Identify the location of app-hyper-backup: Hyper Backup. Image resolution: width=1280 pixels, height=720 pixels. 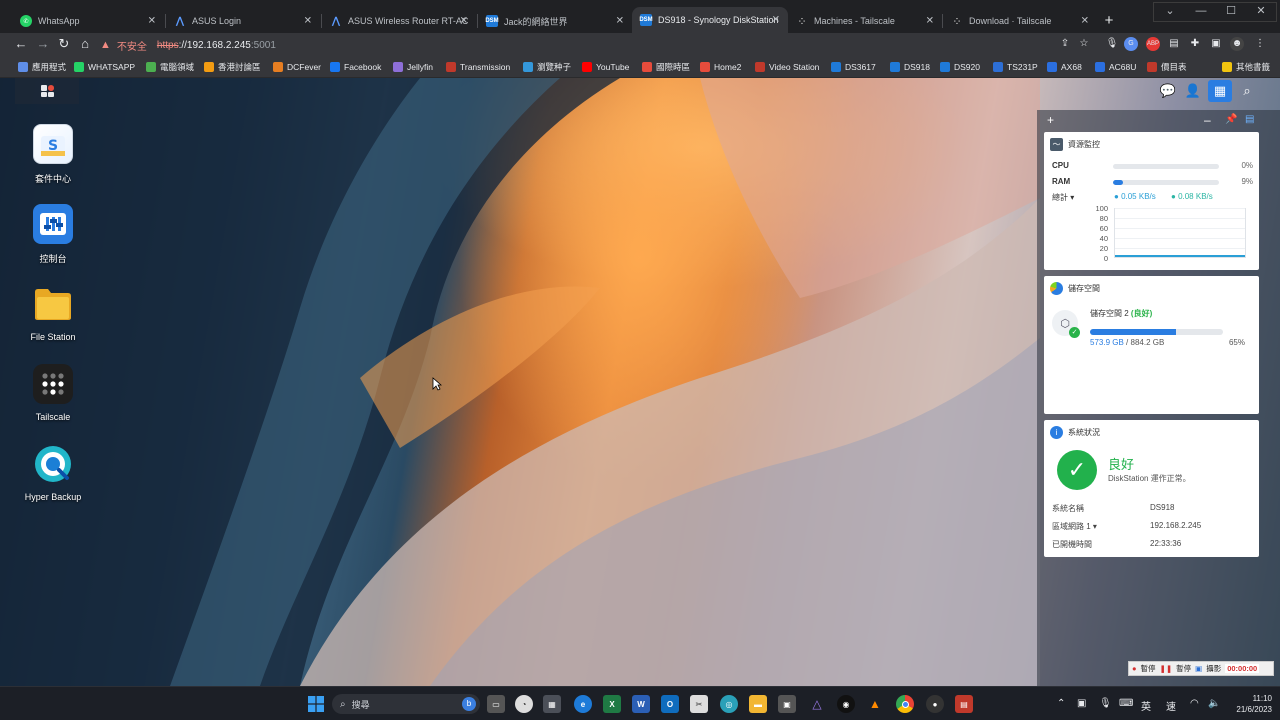
(53, 473).